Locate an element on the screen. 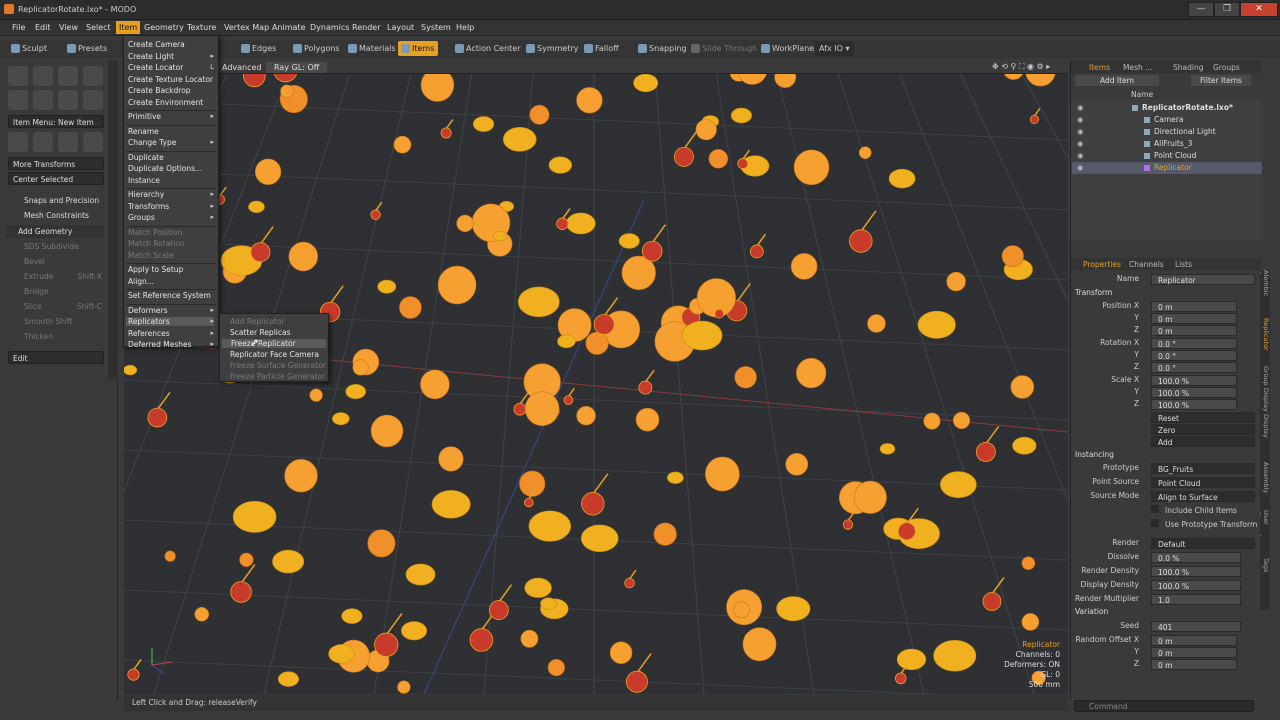 The height and width of the screenshot is (720, 1280). replicators-menu-scatter-replicas: Scatter Replicas is located at coordinates (260, 332).